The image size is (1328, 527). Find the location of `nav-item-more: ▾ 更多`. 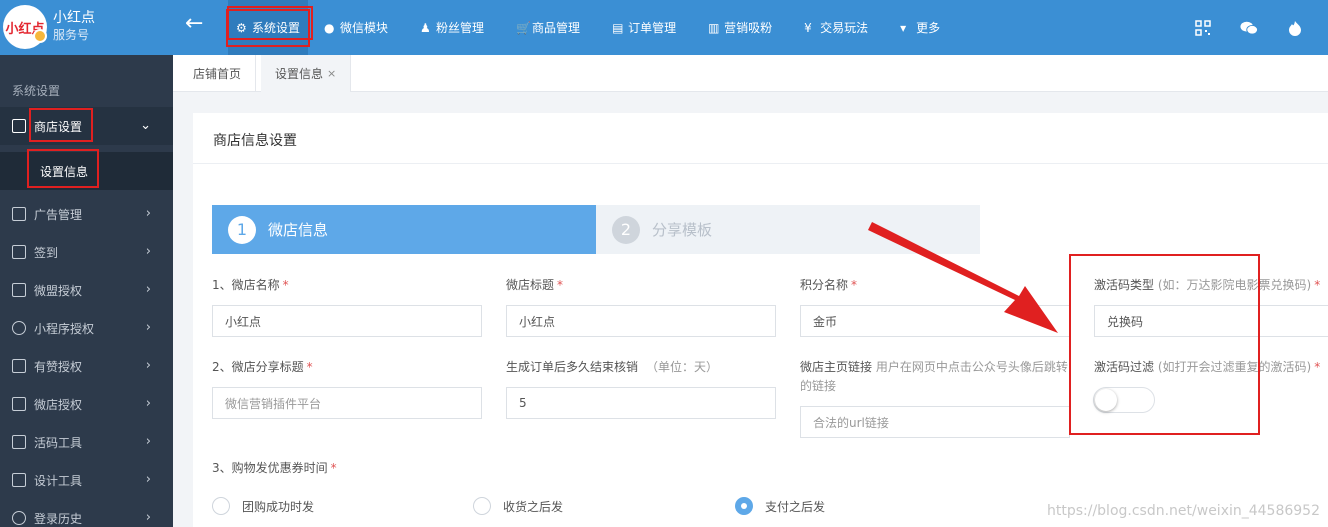

nav-item-more: ▾ 更多 is located at coordinates (920, 27).